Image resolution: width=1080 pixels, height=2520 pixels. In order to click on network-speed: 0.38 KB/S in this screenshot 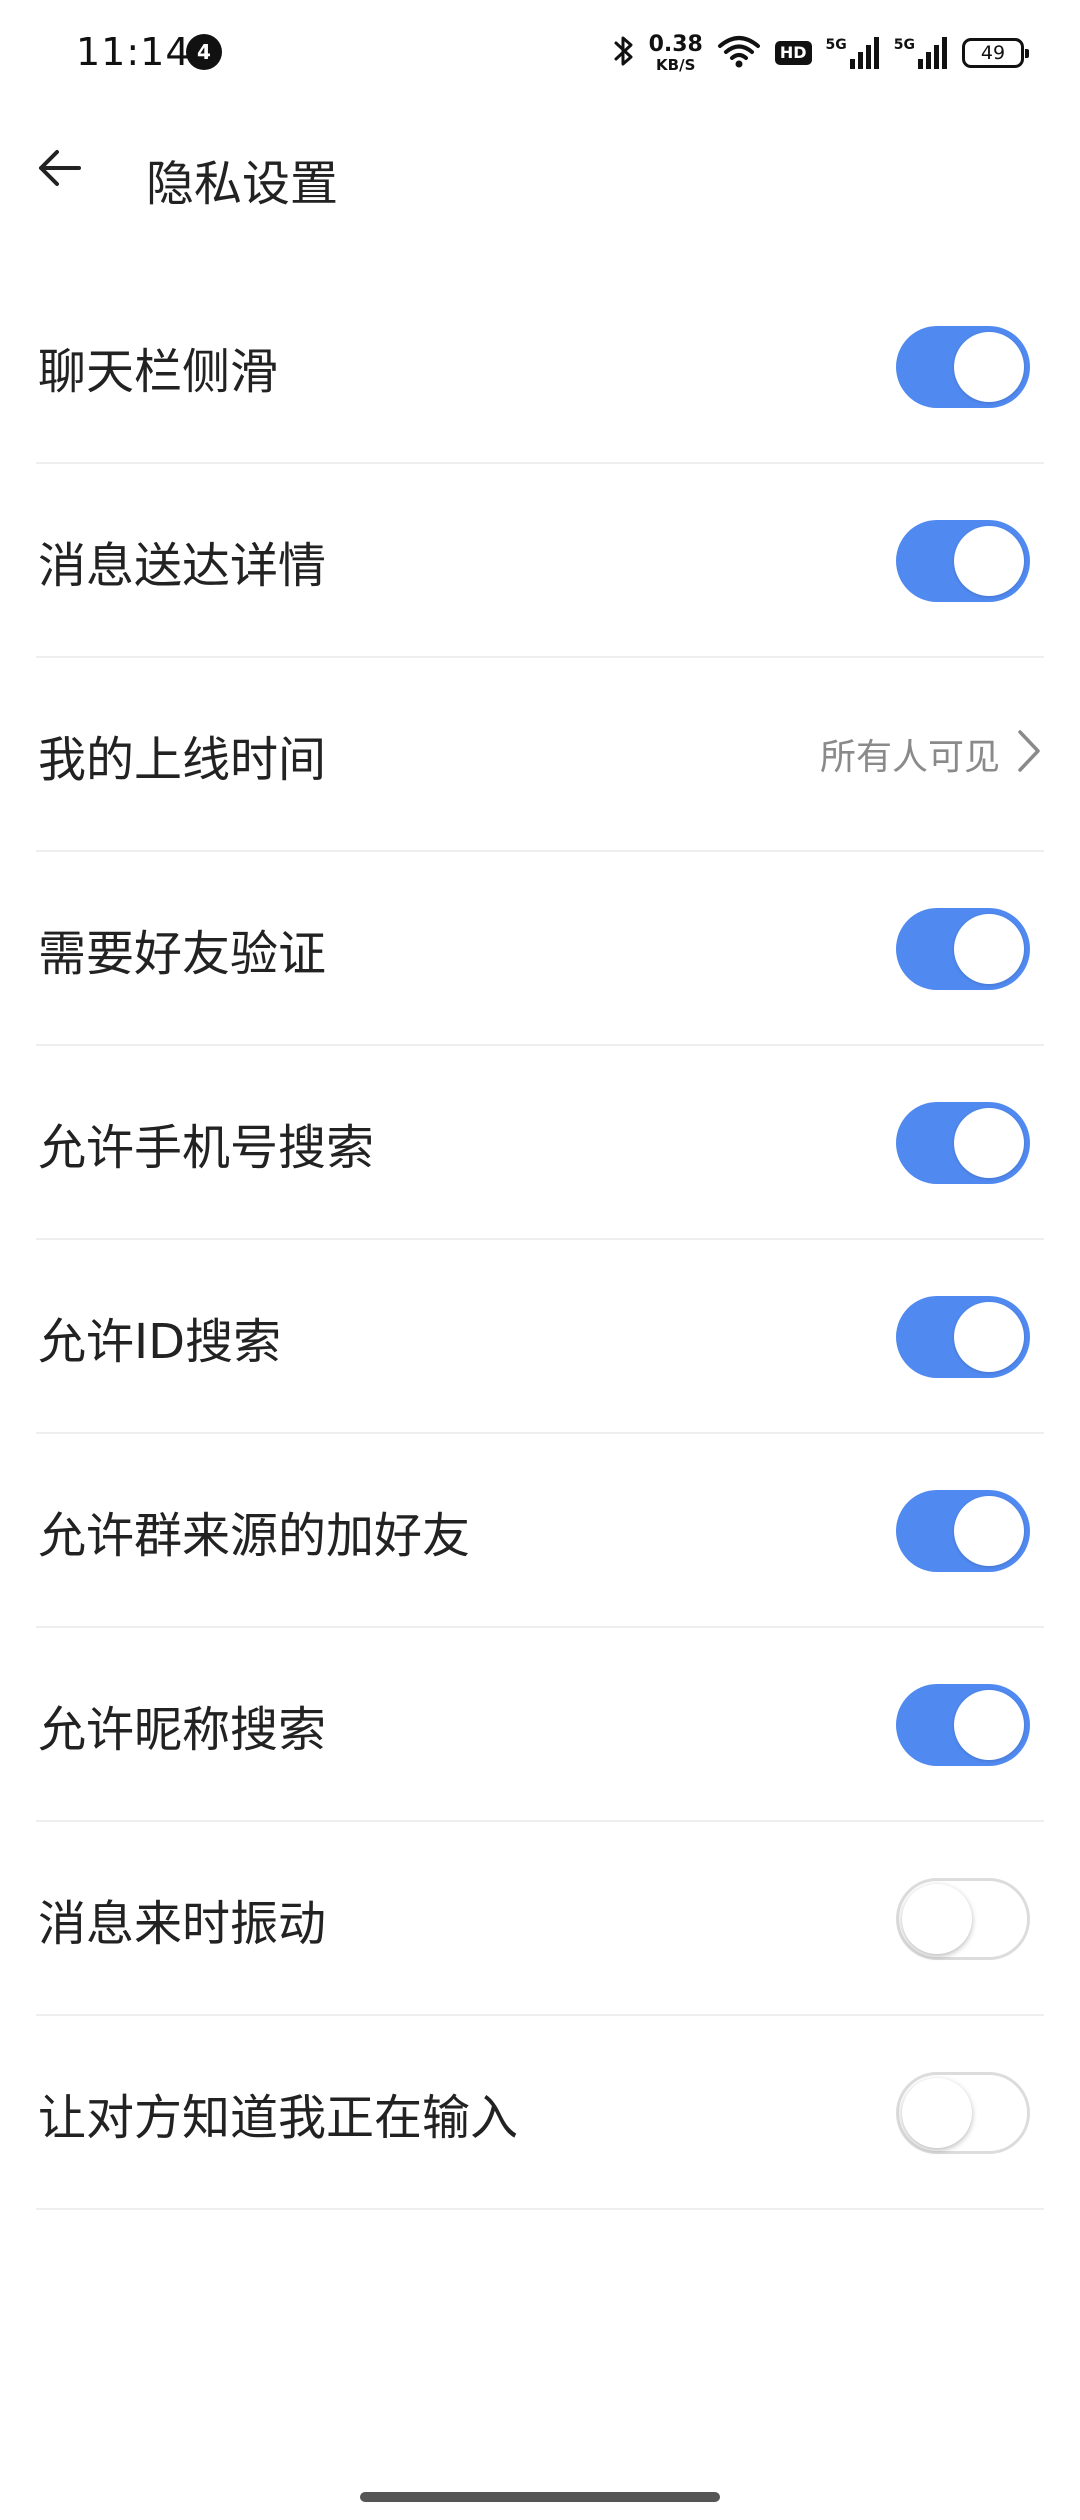, I will do `click(675, 52)`.